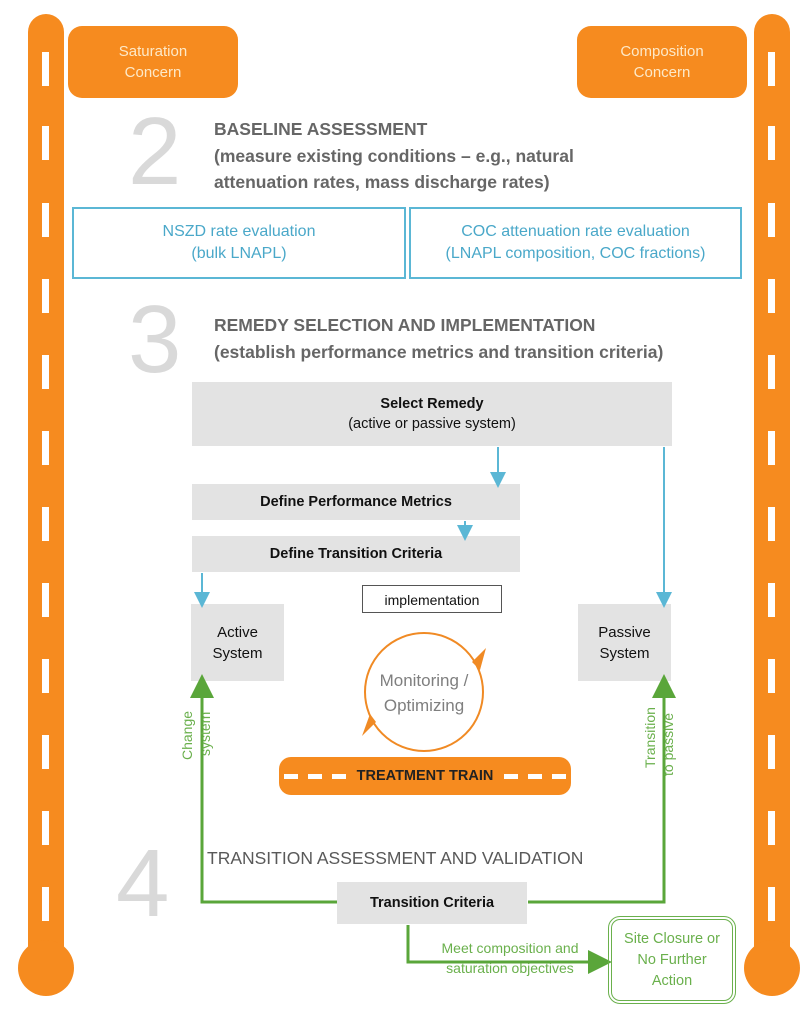 The image size is (806, 1024). I want to click on step-number-4: 4, so click(143, 883).